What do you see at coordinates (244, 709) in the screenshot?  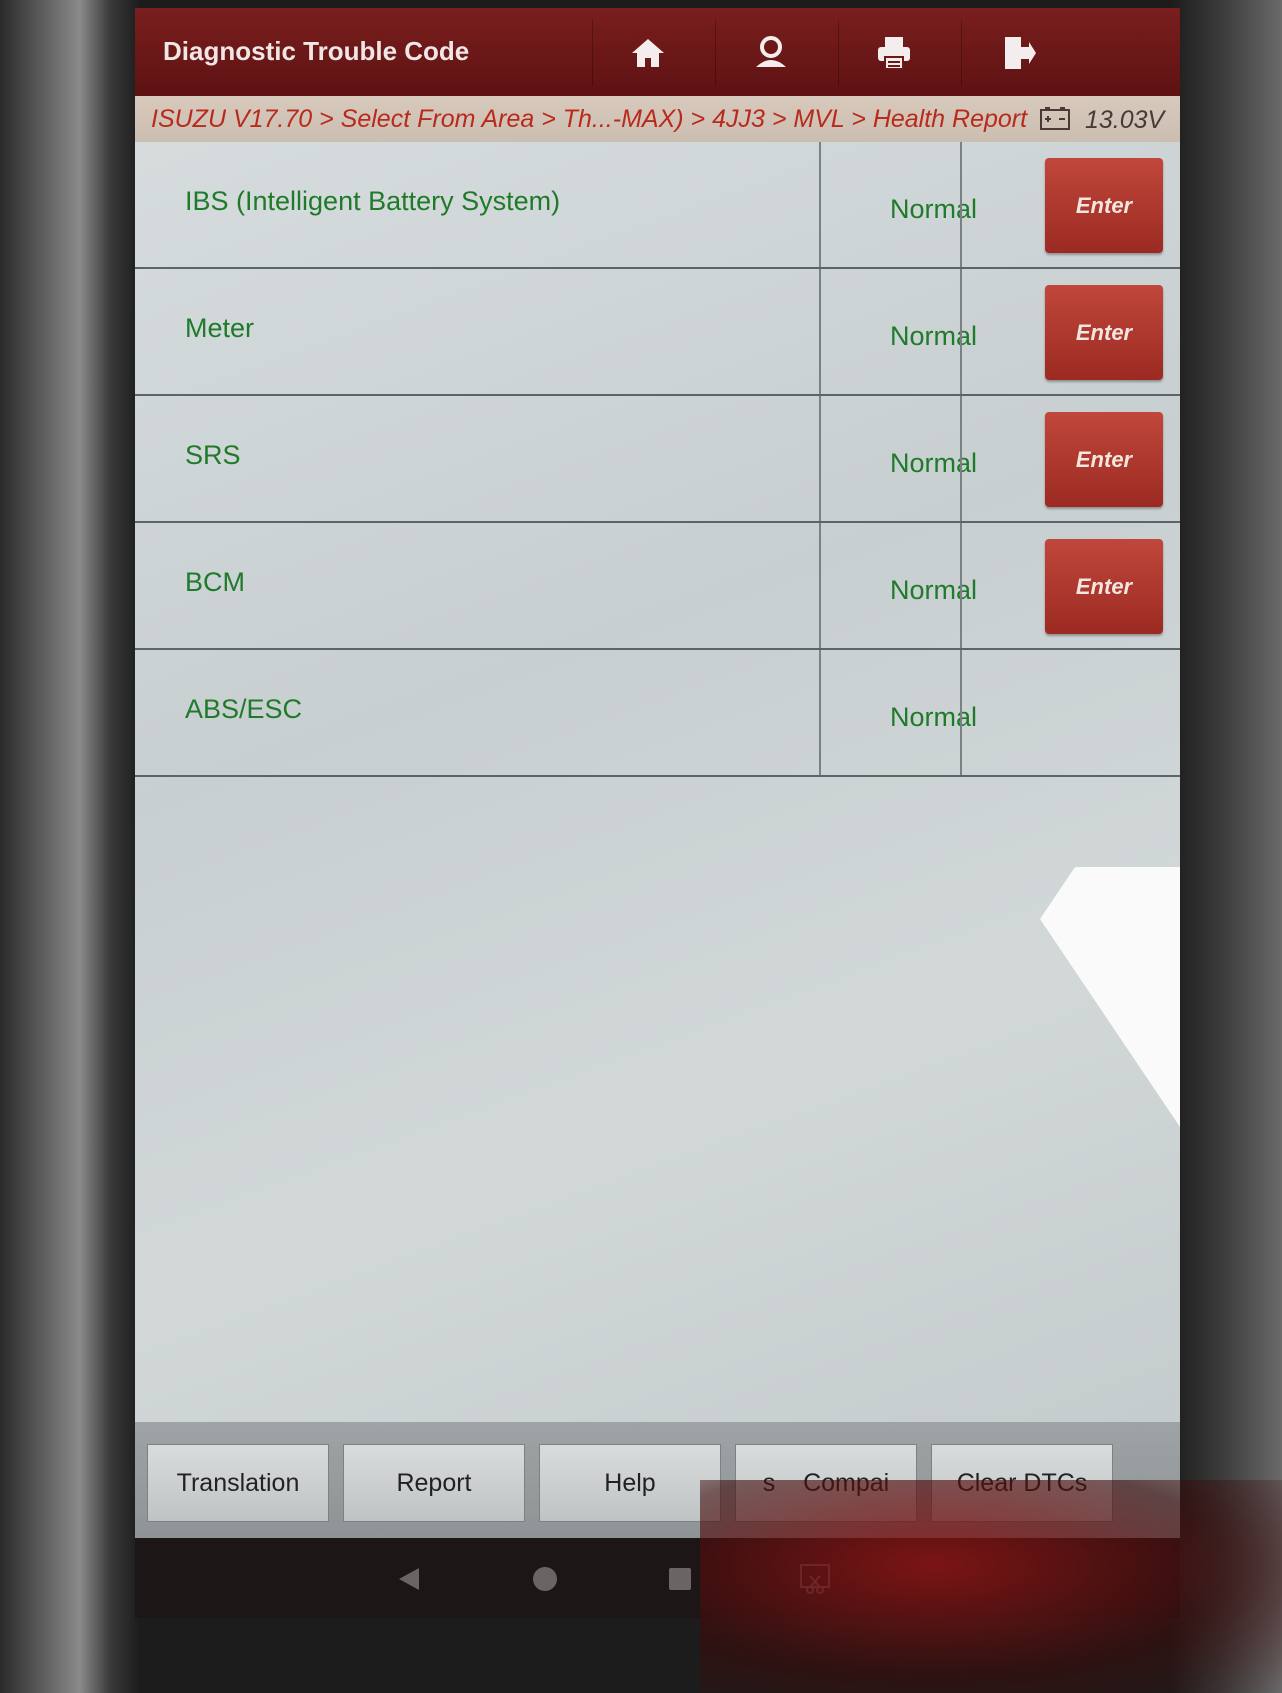 I see `system-name: ABS/ESC` at bounding box center [244, 709].